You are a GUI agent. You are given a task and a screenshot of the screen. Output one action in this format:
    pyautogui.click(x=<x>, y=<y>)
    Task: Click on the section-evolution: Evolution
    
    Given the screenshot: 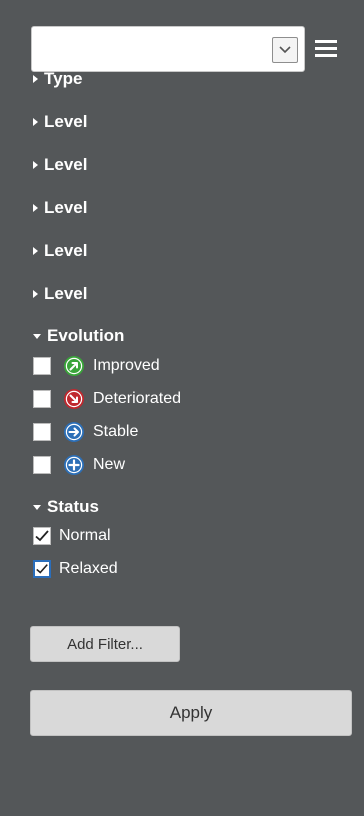 What is the action you would take?
    pyautogui.click(x=78, y=336)
    